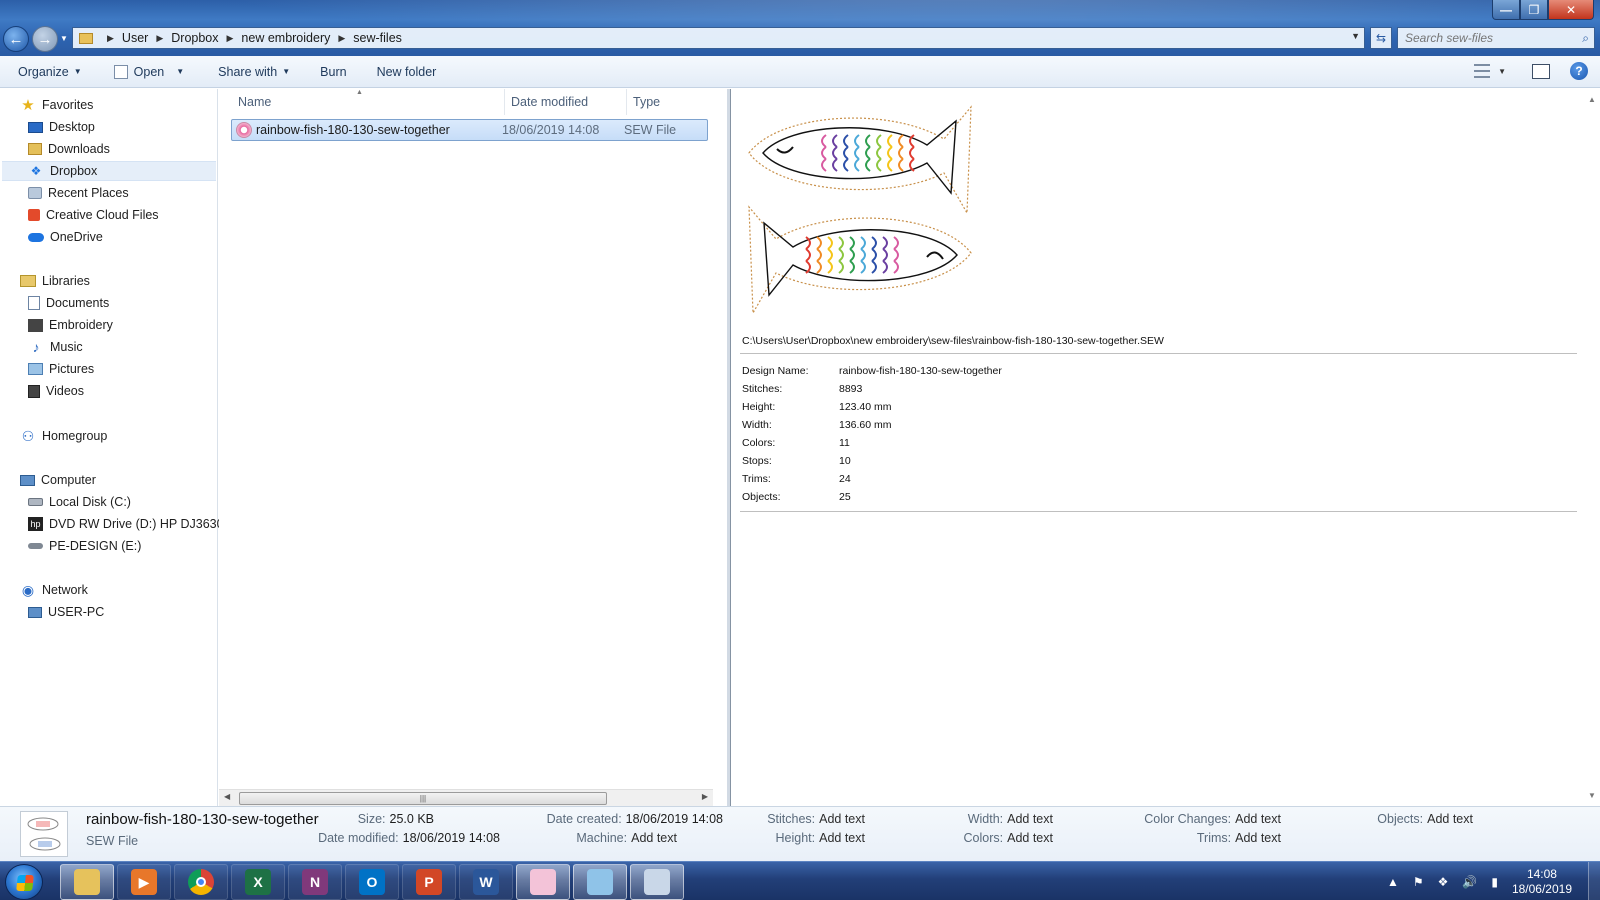 The image size is (1600, 900). What do you see at coordinates (1585, 38) in the screenshot?
I see `search-icon: ⌕` at bounding box center [1585, 38].